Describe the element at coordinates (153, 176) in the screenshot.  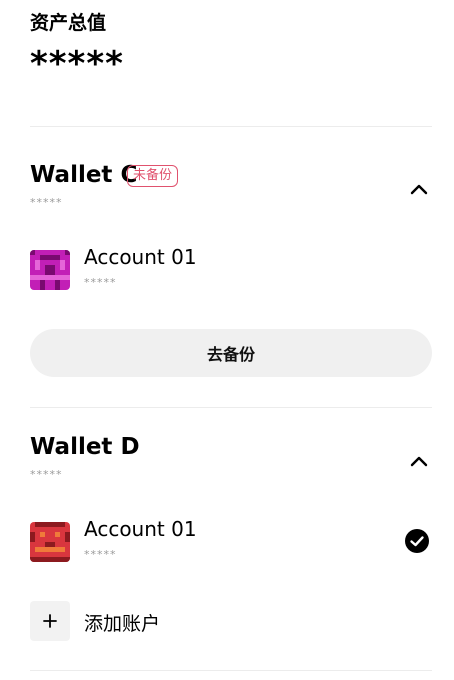
I see `not-backed-up-badge: 未备份` at that location.